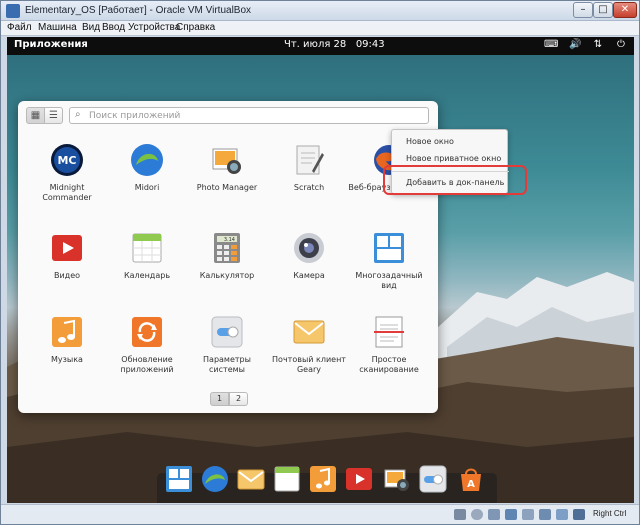 The width and height of the screenshot is (640, 525). I want to click on search-icon: ⌕, so click(78, 114).